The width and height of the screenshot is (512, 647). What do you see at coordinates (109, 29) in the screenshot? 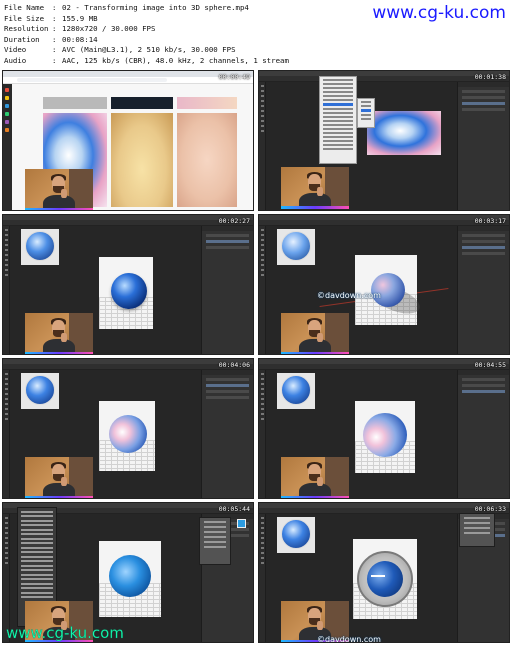
I see `info-value: 1280x720 / 30.000 FPS` at bounding box center [109, 29].